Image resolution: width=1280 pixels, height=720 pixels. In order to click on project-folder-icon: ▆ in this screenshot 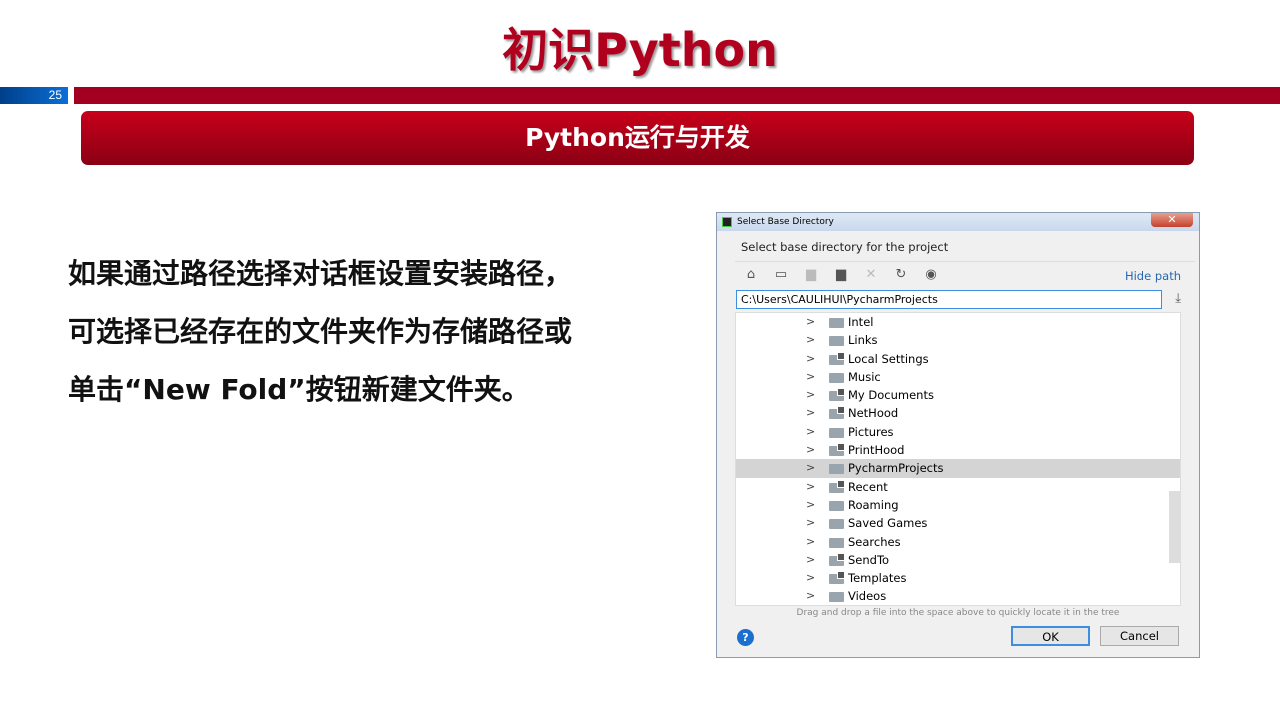, I will do `click(811, 274)`.